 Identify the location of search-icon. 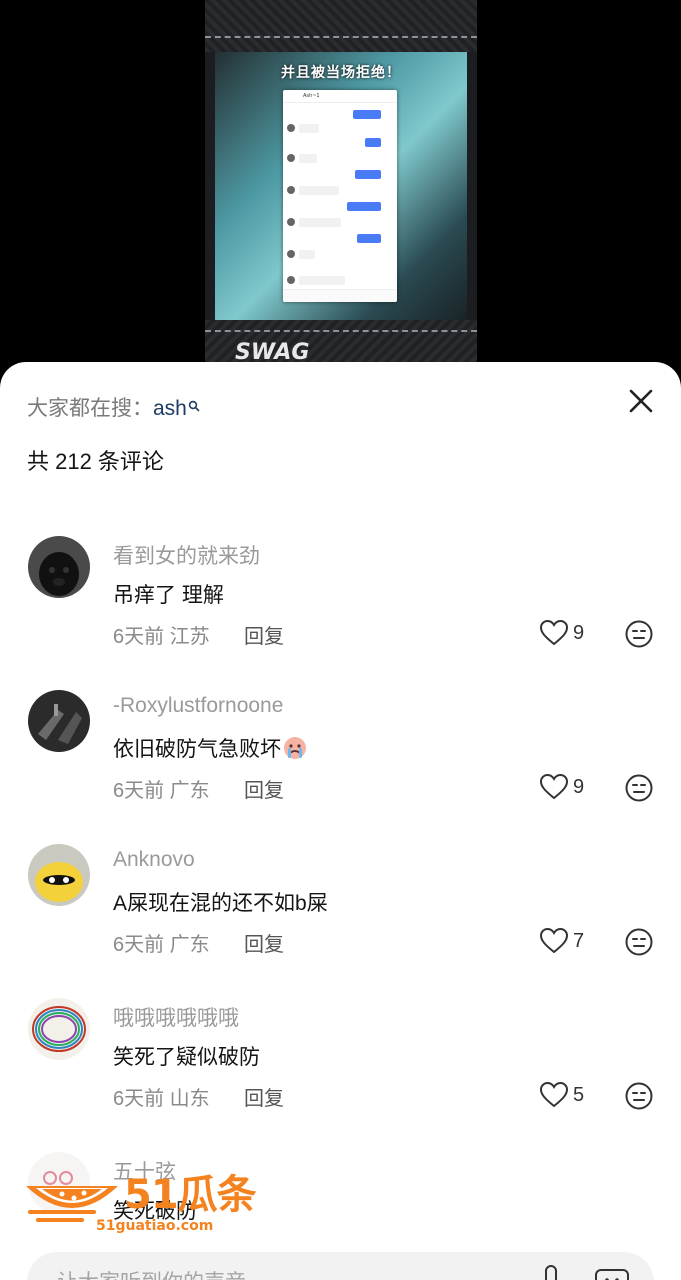
(194, 406).